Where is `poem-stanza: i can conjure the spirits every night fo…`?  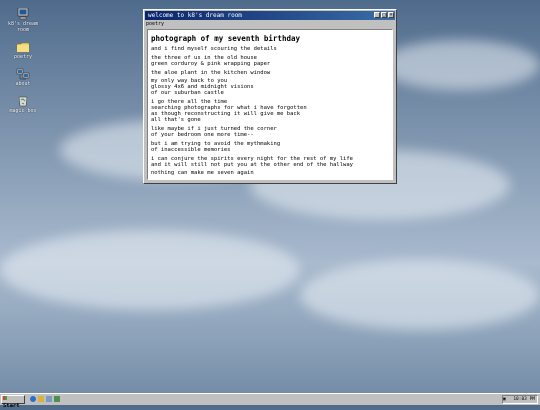 poem-stanza: i can conjure the spirits every night fo… is located at coordinates (270, 162).